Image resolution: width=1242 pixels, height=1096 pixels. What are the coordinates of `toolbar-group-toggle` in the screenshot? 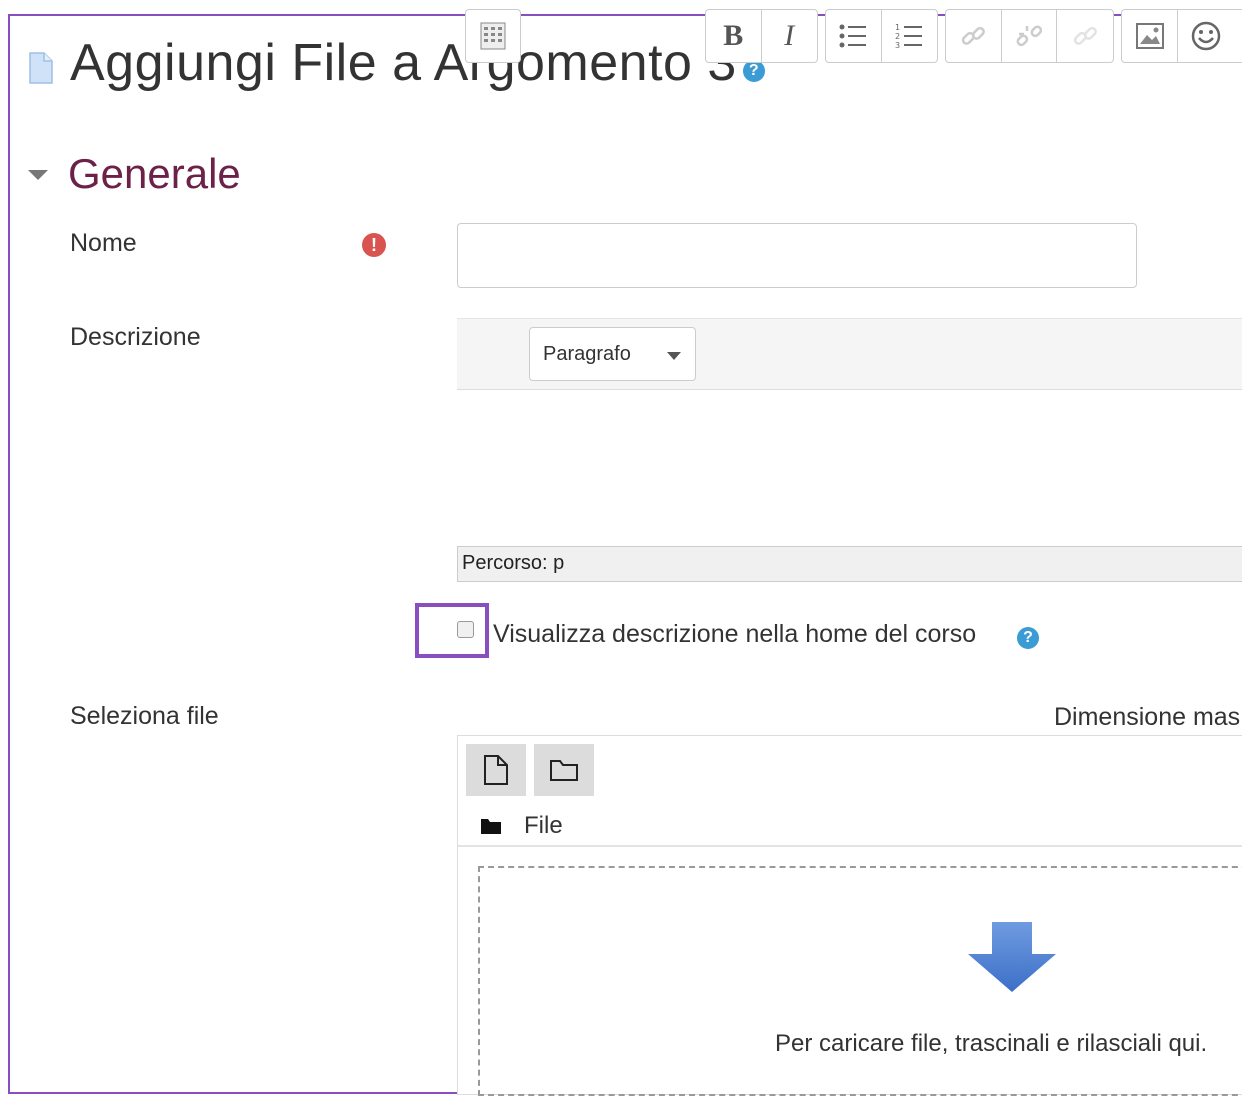 It's located at (493, 36).